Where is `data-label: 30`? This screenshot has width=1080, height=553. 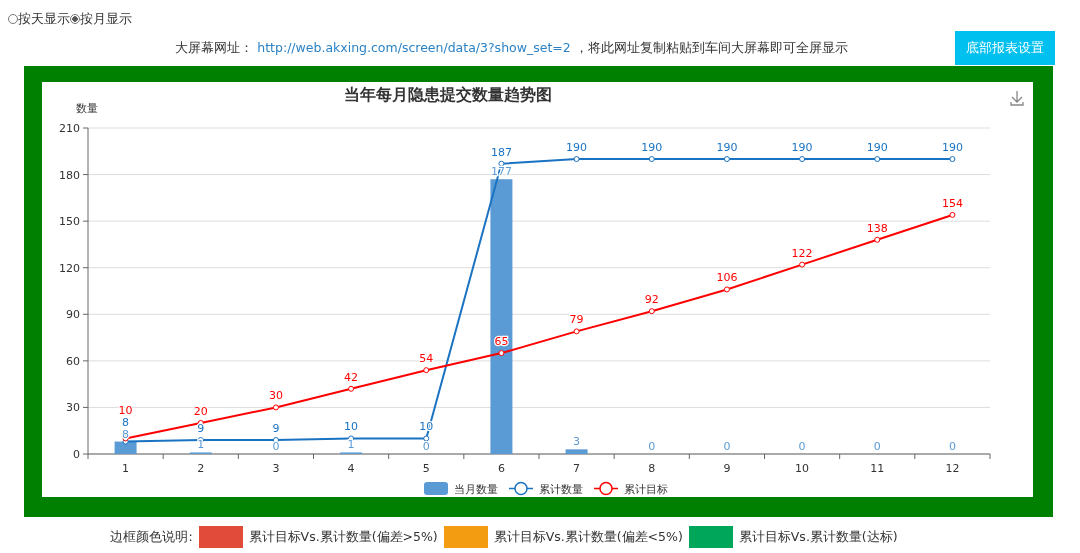
data-label: 30 is located at coordinates (275, 396).